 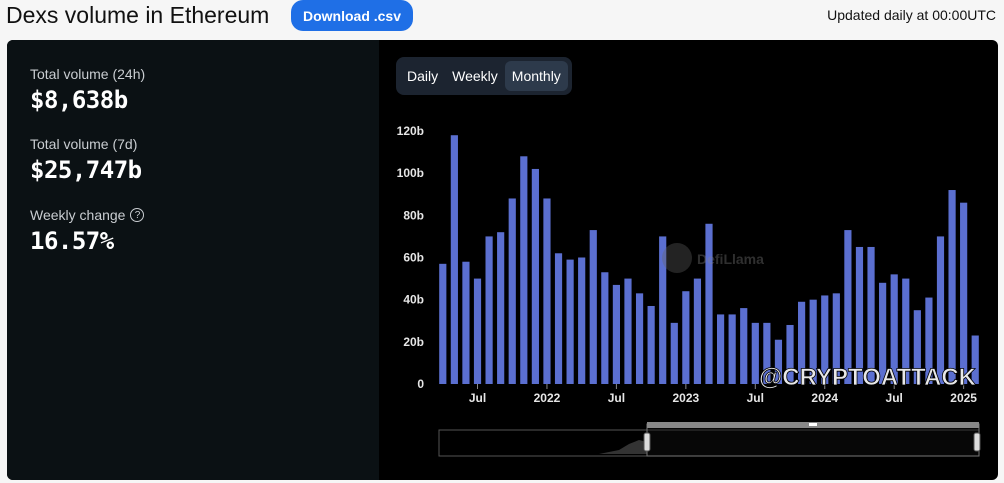 I want to click on x-tick-label: 2023, so click(x=685, y=398).